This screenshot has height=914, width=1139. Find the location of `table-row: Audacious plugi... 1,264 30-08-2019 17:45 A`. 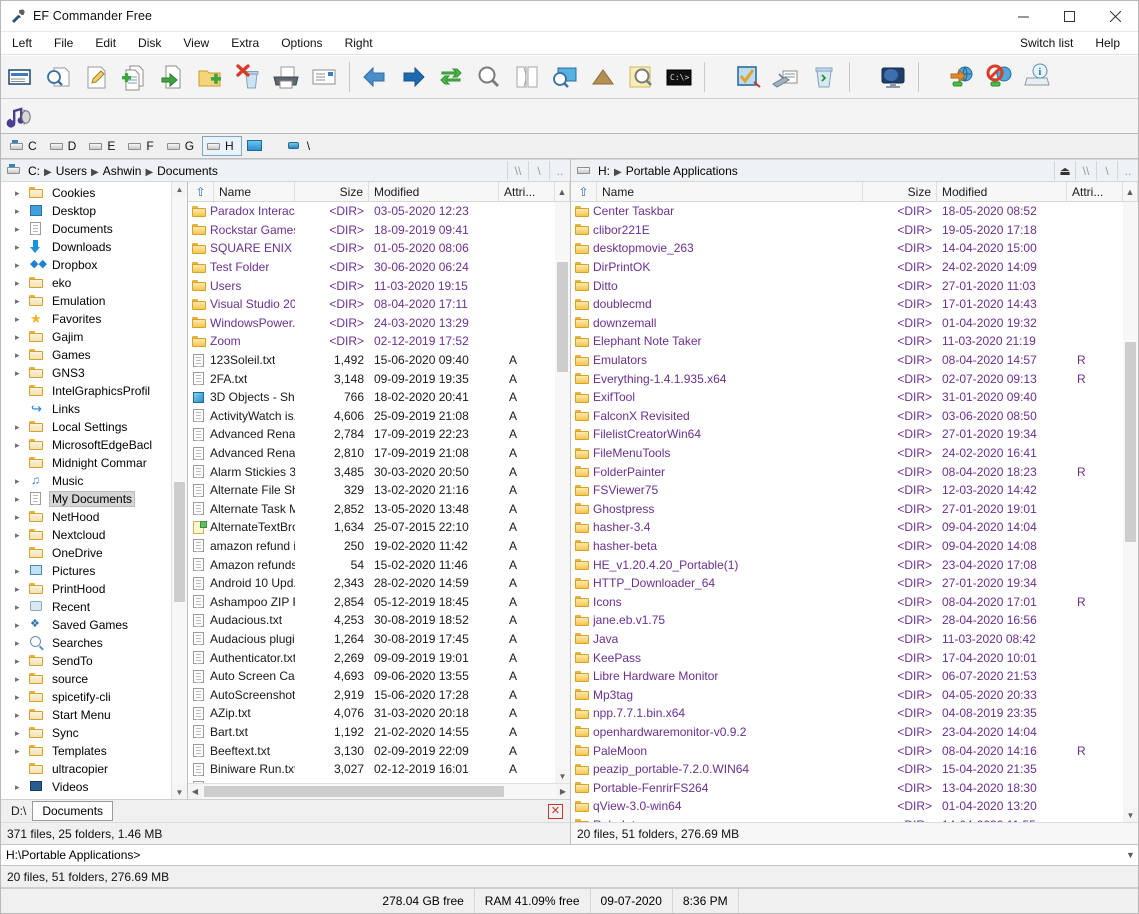

table-row: Audacious plugi... 1,264 30-08-2019 17:45 A is located at coordinates (379, 639).